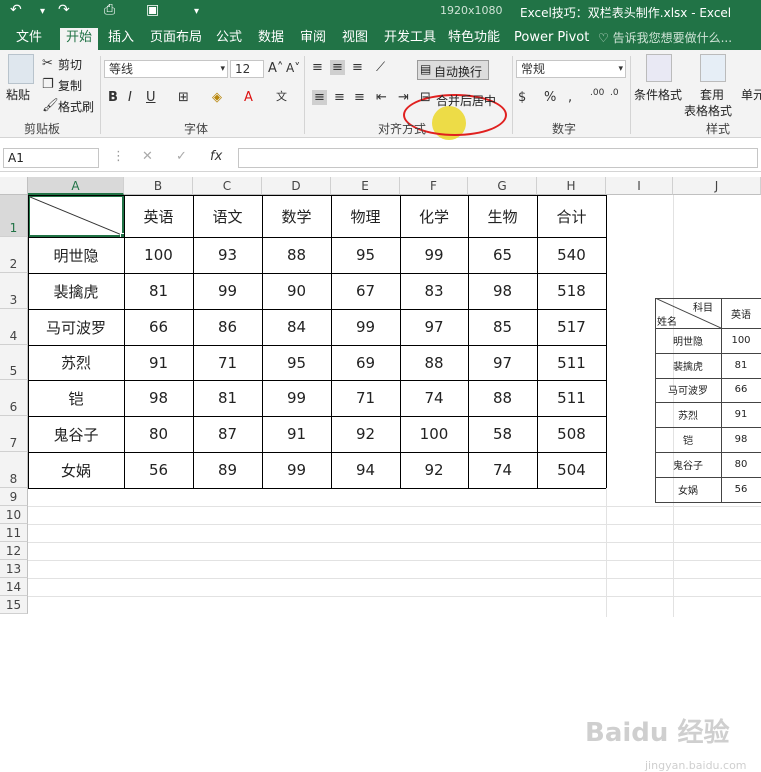  What do you see at coordinates (227, 186) in the screenshot?
I see `column-header-c: C` at bounding box center [227, 186].